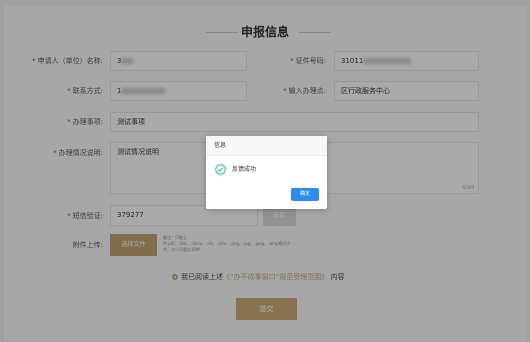 The height and width of the screenshot is (342, 530). Describe the element at coordinates (244, 169) in the screenshot. I see `dialog-message: 反馈成功` at that location.